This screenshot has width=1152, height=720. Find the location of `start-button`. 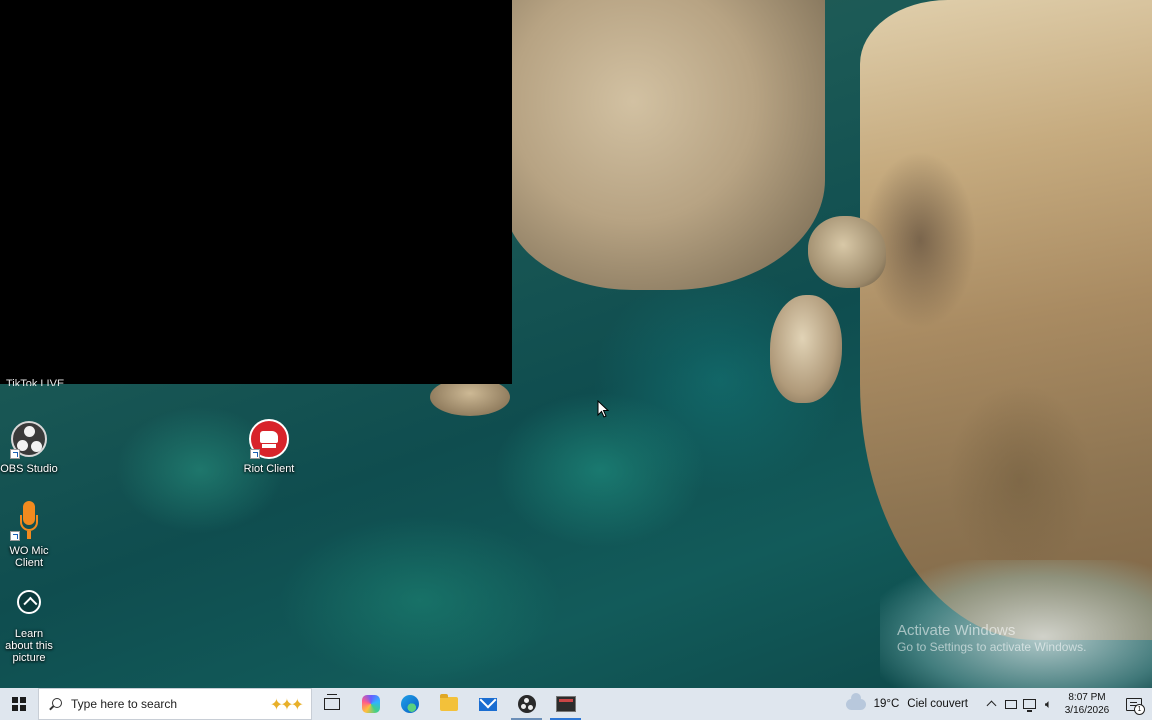

start-button is located at coordinates (19, 704).